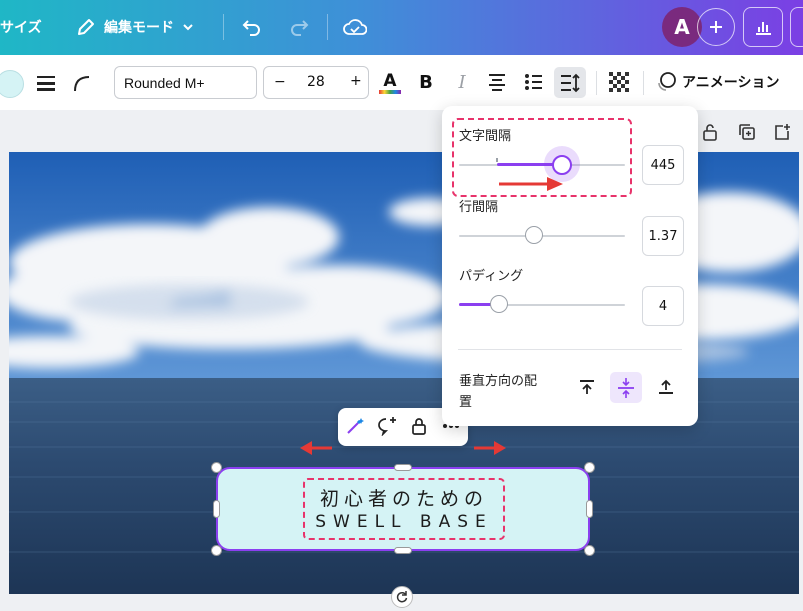 The width and height of the screenshot is (803, 611). I want to click on undo-icon, so click(251, 28).